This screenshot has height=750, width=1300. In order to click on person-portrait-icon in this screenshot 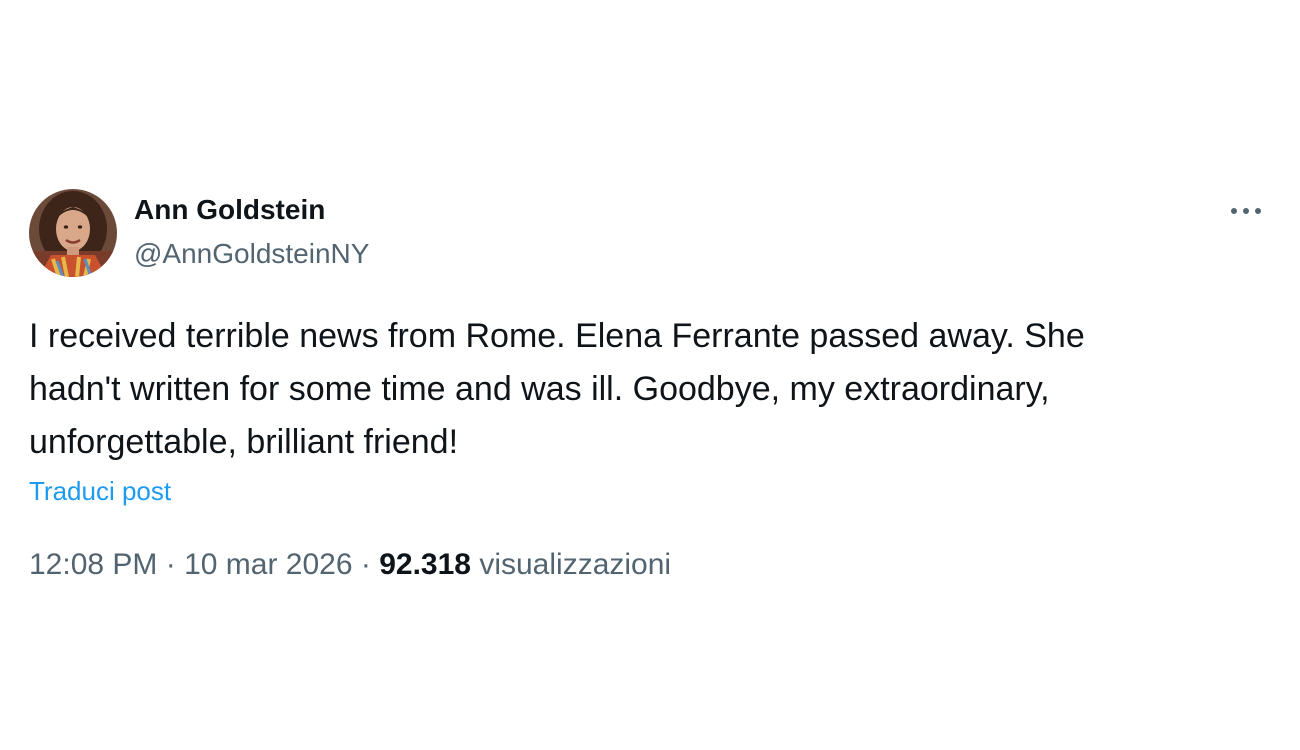, I will do `click(73, 233)`.